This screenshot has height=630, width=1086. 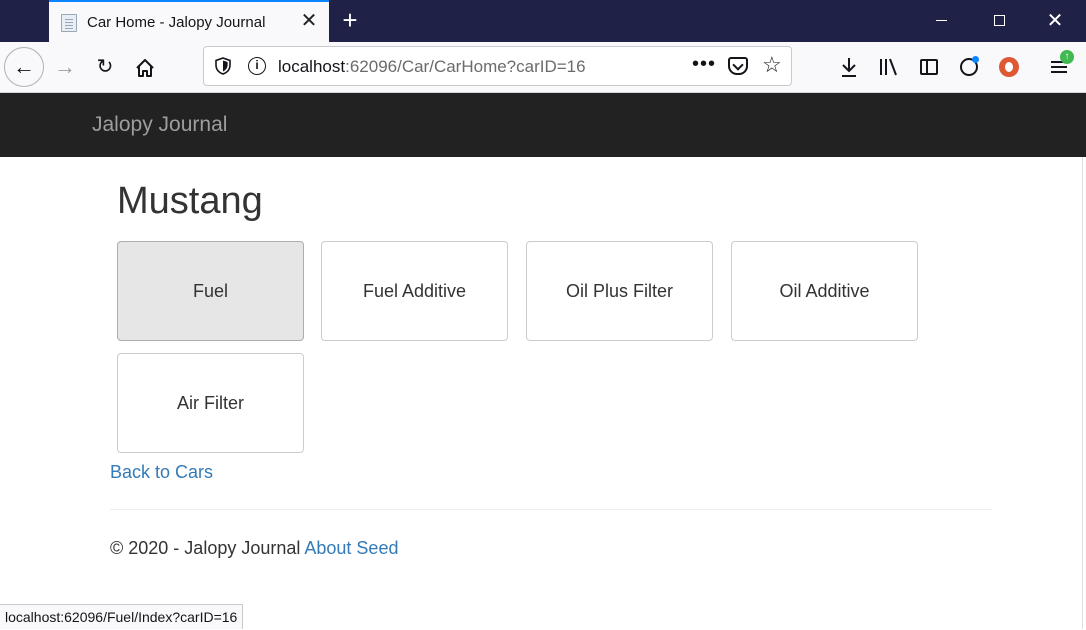 I want to click on page-icon, so click(x=69, y=23).